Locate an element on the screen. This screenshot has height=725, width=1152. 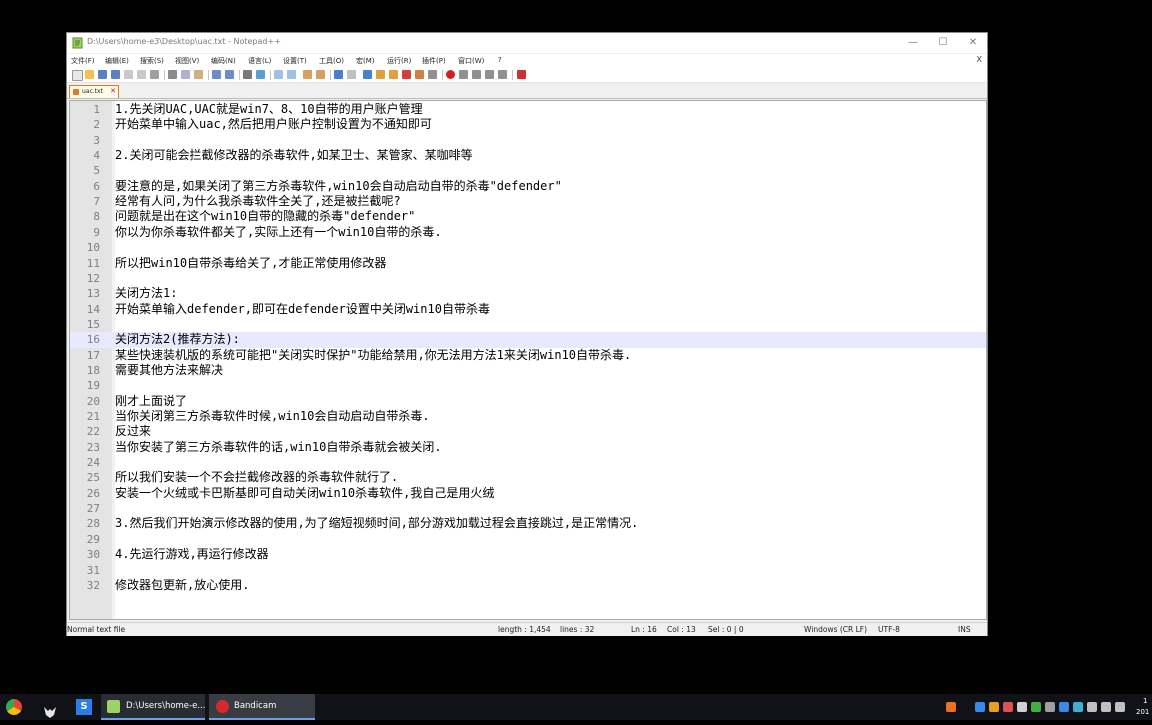
status-eol: Windows (CR LF) is located at coordinates (835, 629).